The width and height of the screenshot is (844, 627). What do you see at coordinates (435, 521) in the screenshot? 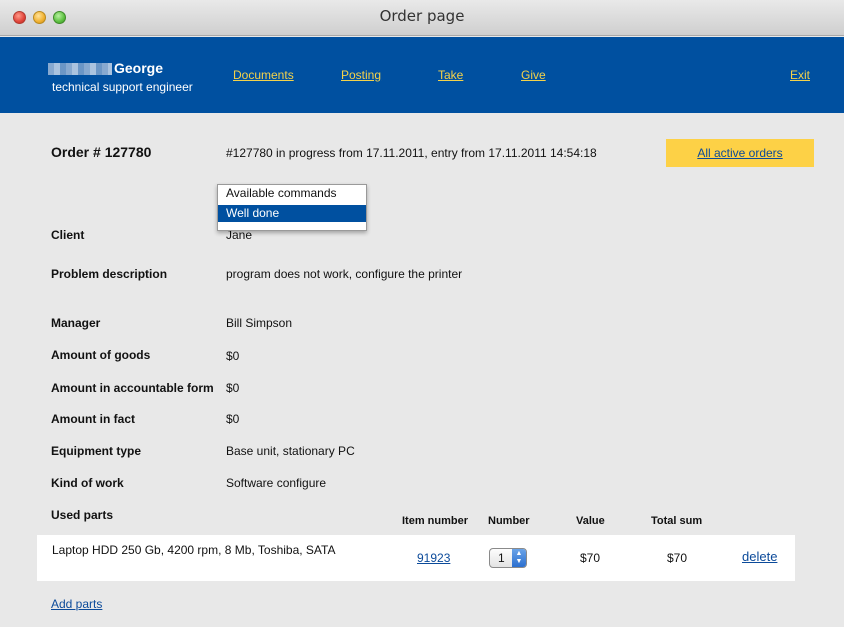
I see `column-header-item-number: Item number` at bounding box center [435, 521].